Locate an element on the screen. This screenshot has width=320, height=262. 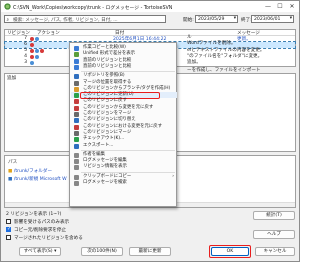
log-message-text: 追加 is located at coordinates (12, 78).